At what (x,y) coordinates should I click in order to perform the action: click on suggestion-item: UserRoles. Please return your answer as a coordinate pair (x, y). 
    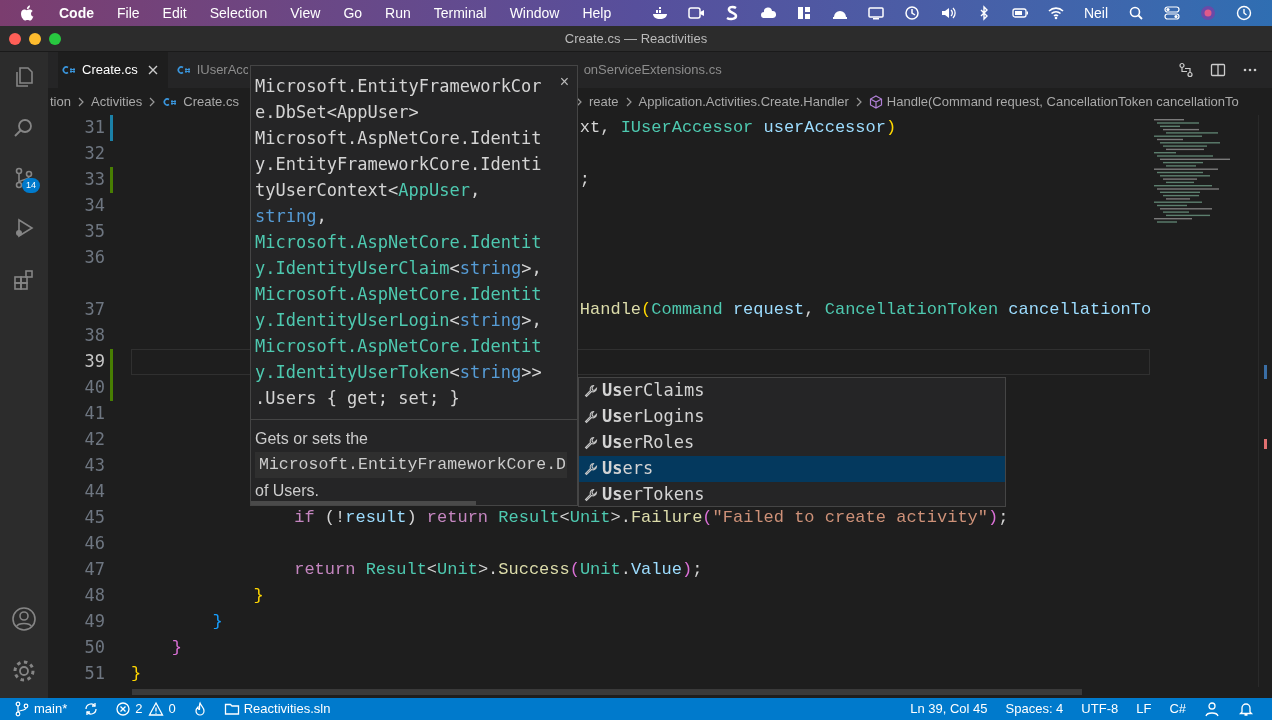
    Looking at the image, I should click on (792, 443).